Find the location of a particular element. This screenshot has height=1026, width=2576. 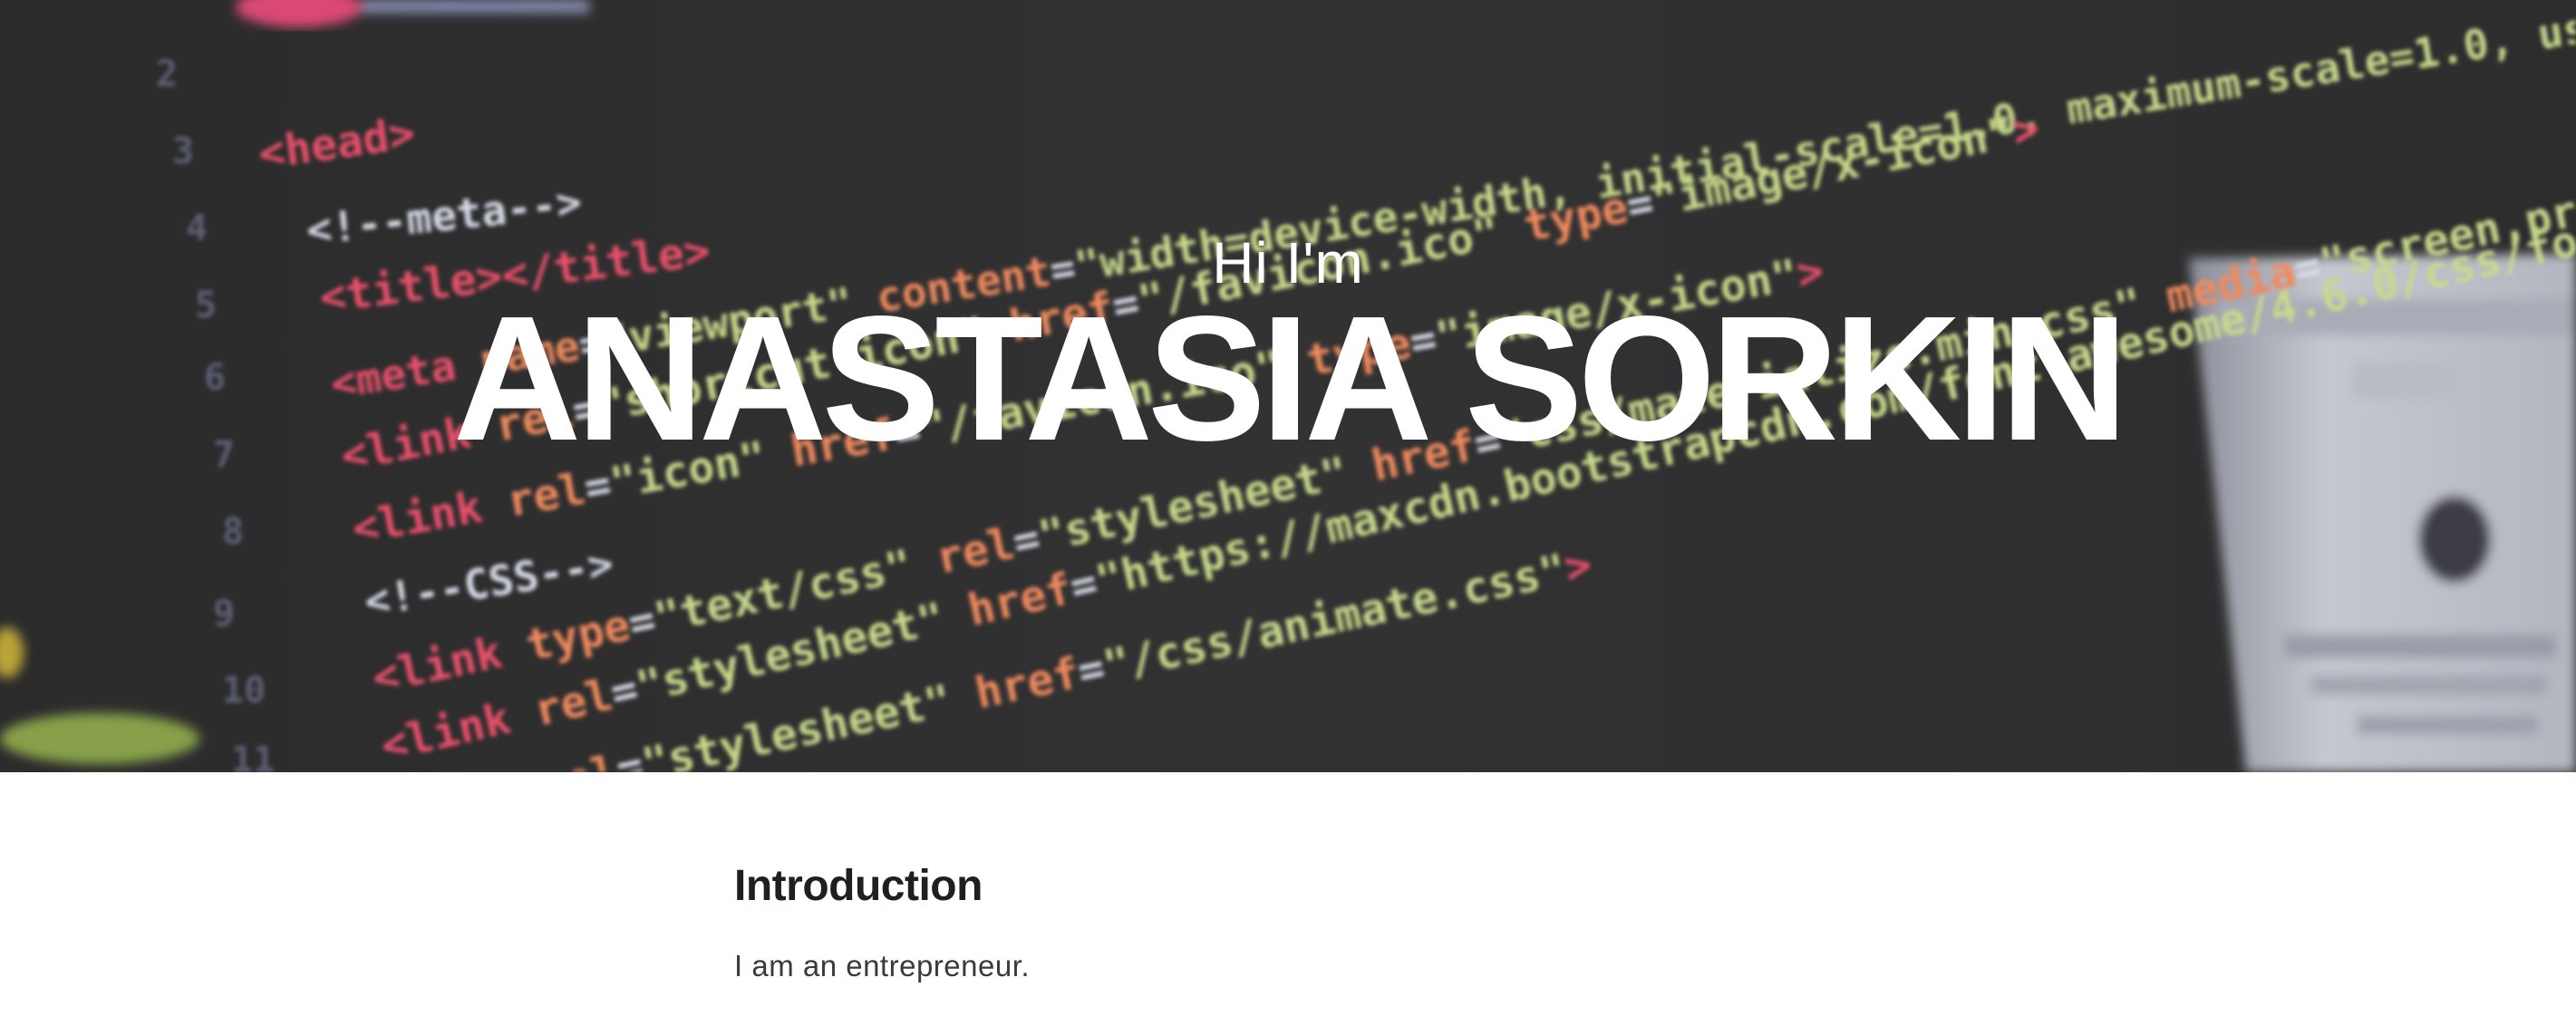

section-title: Introduction is located at coordinates (858, 886).